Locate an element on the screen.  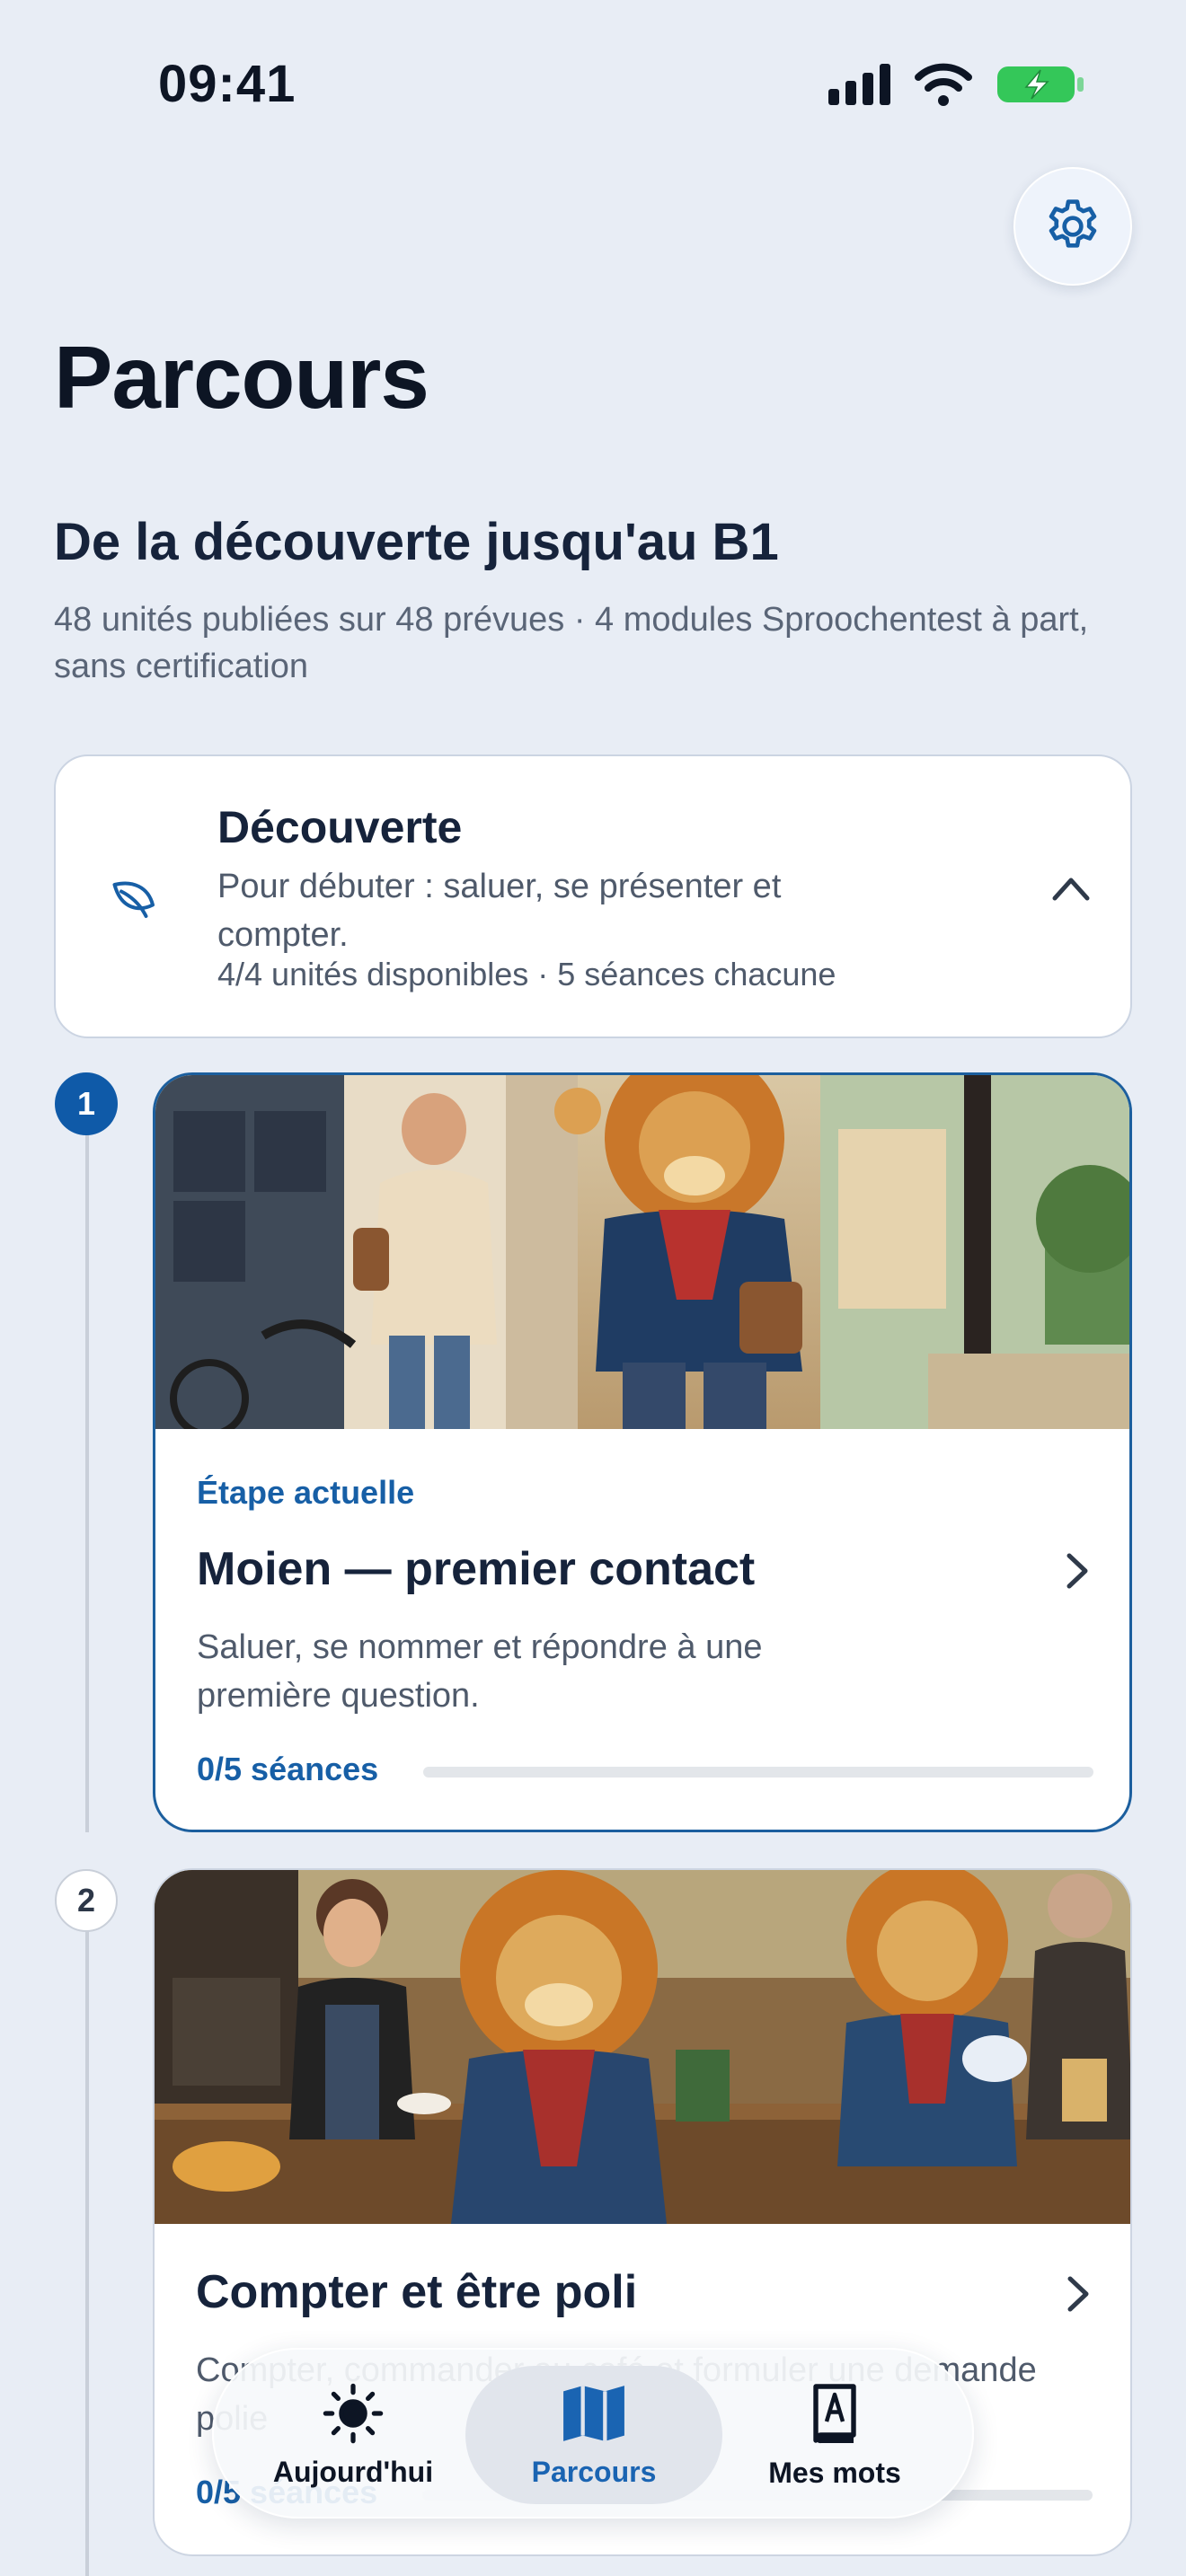
tab-parcours: Parcours is located at coordinates (593, 2435).